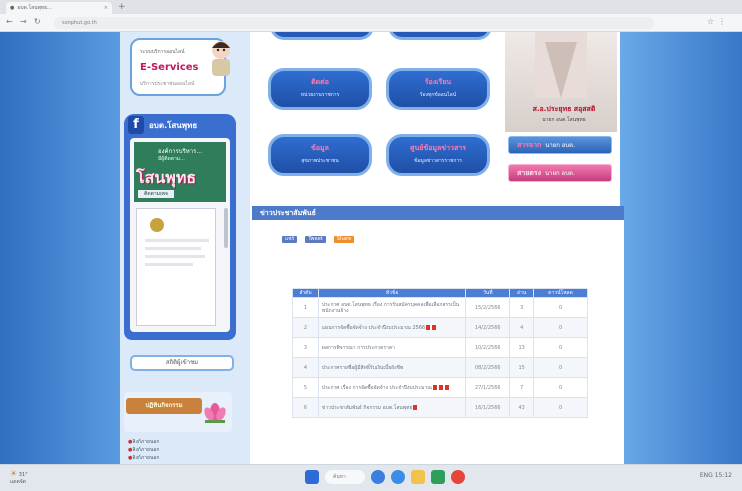 The height and width of the screenshot is (491, 742). Describe the element at coordinates (106, 8) in the screenshot. I see `close-tab-icon: ×` at that location.